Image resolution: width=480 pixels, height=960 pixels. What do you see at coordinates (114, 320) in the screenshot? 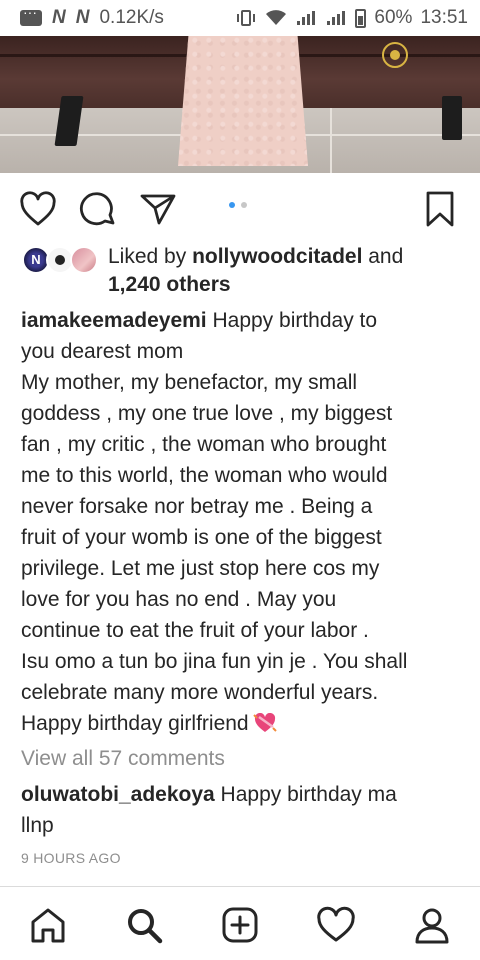
I see `caption-username: iamakeemadeyemi` at bounding box center [114, 320].